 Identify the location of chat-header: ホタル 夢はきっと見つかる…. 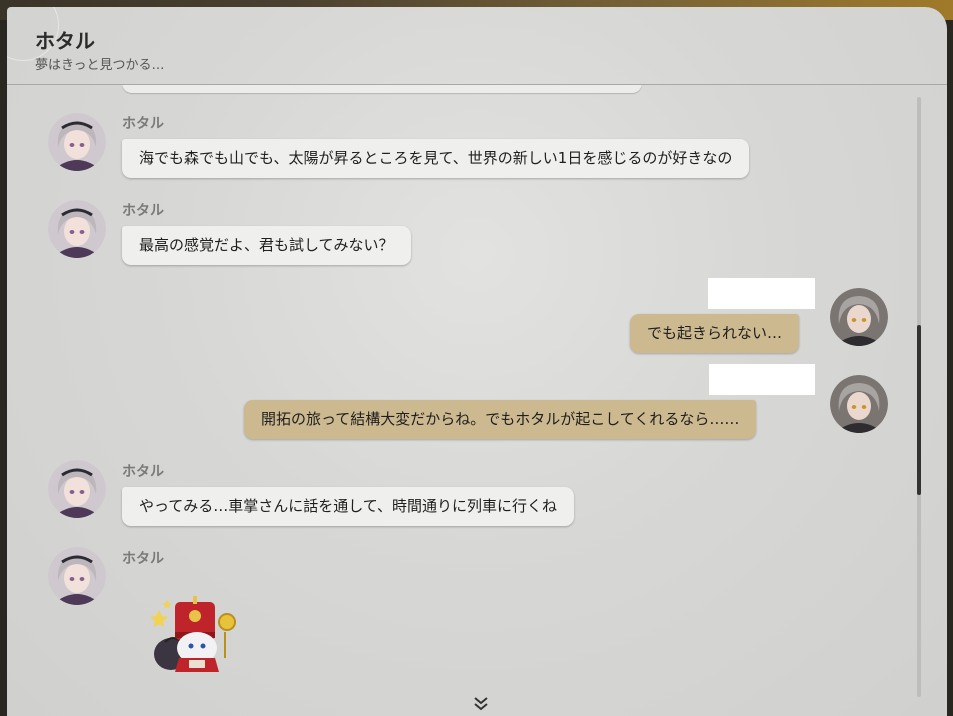
(477, 46).